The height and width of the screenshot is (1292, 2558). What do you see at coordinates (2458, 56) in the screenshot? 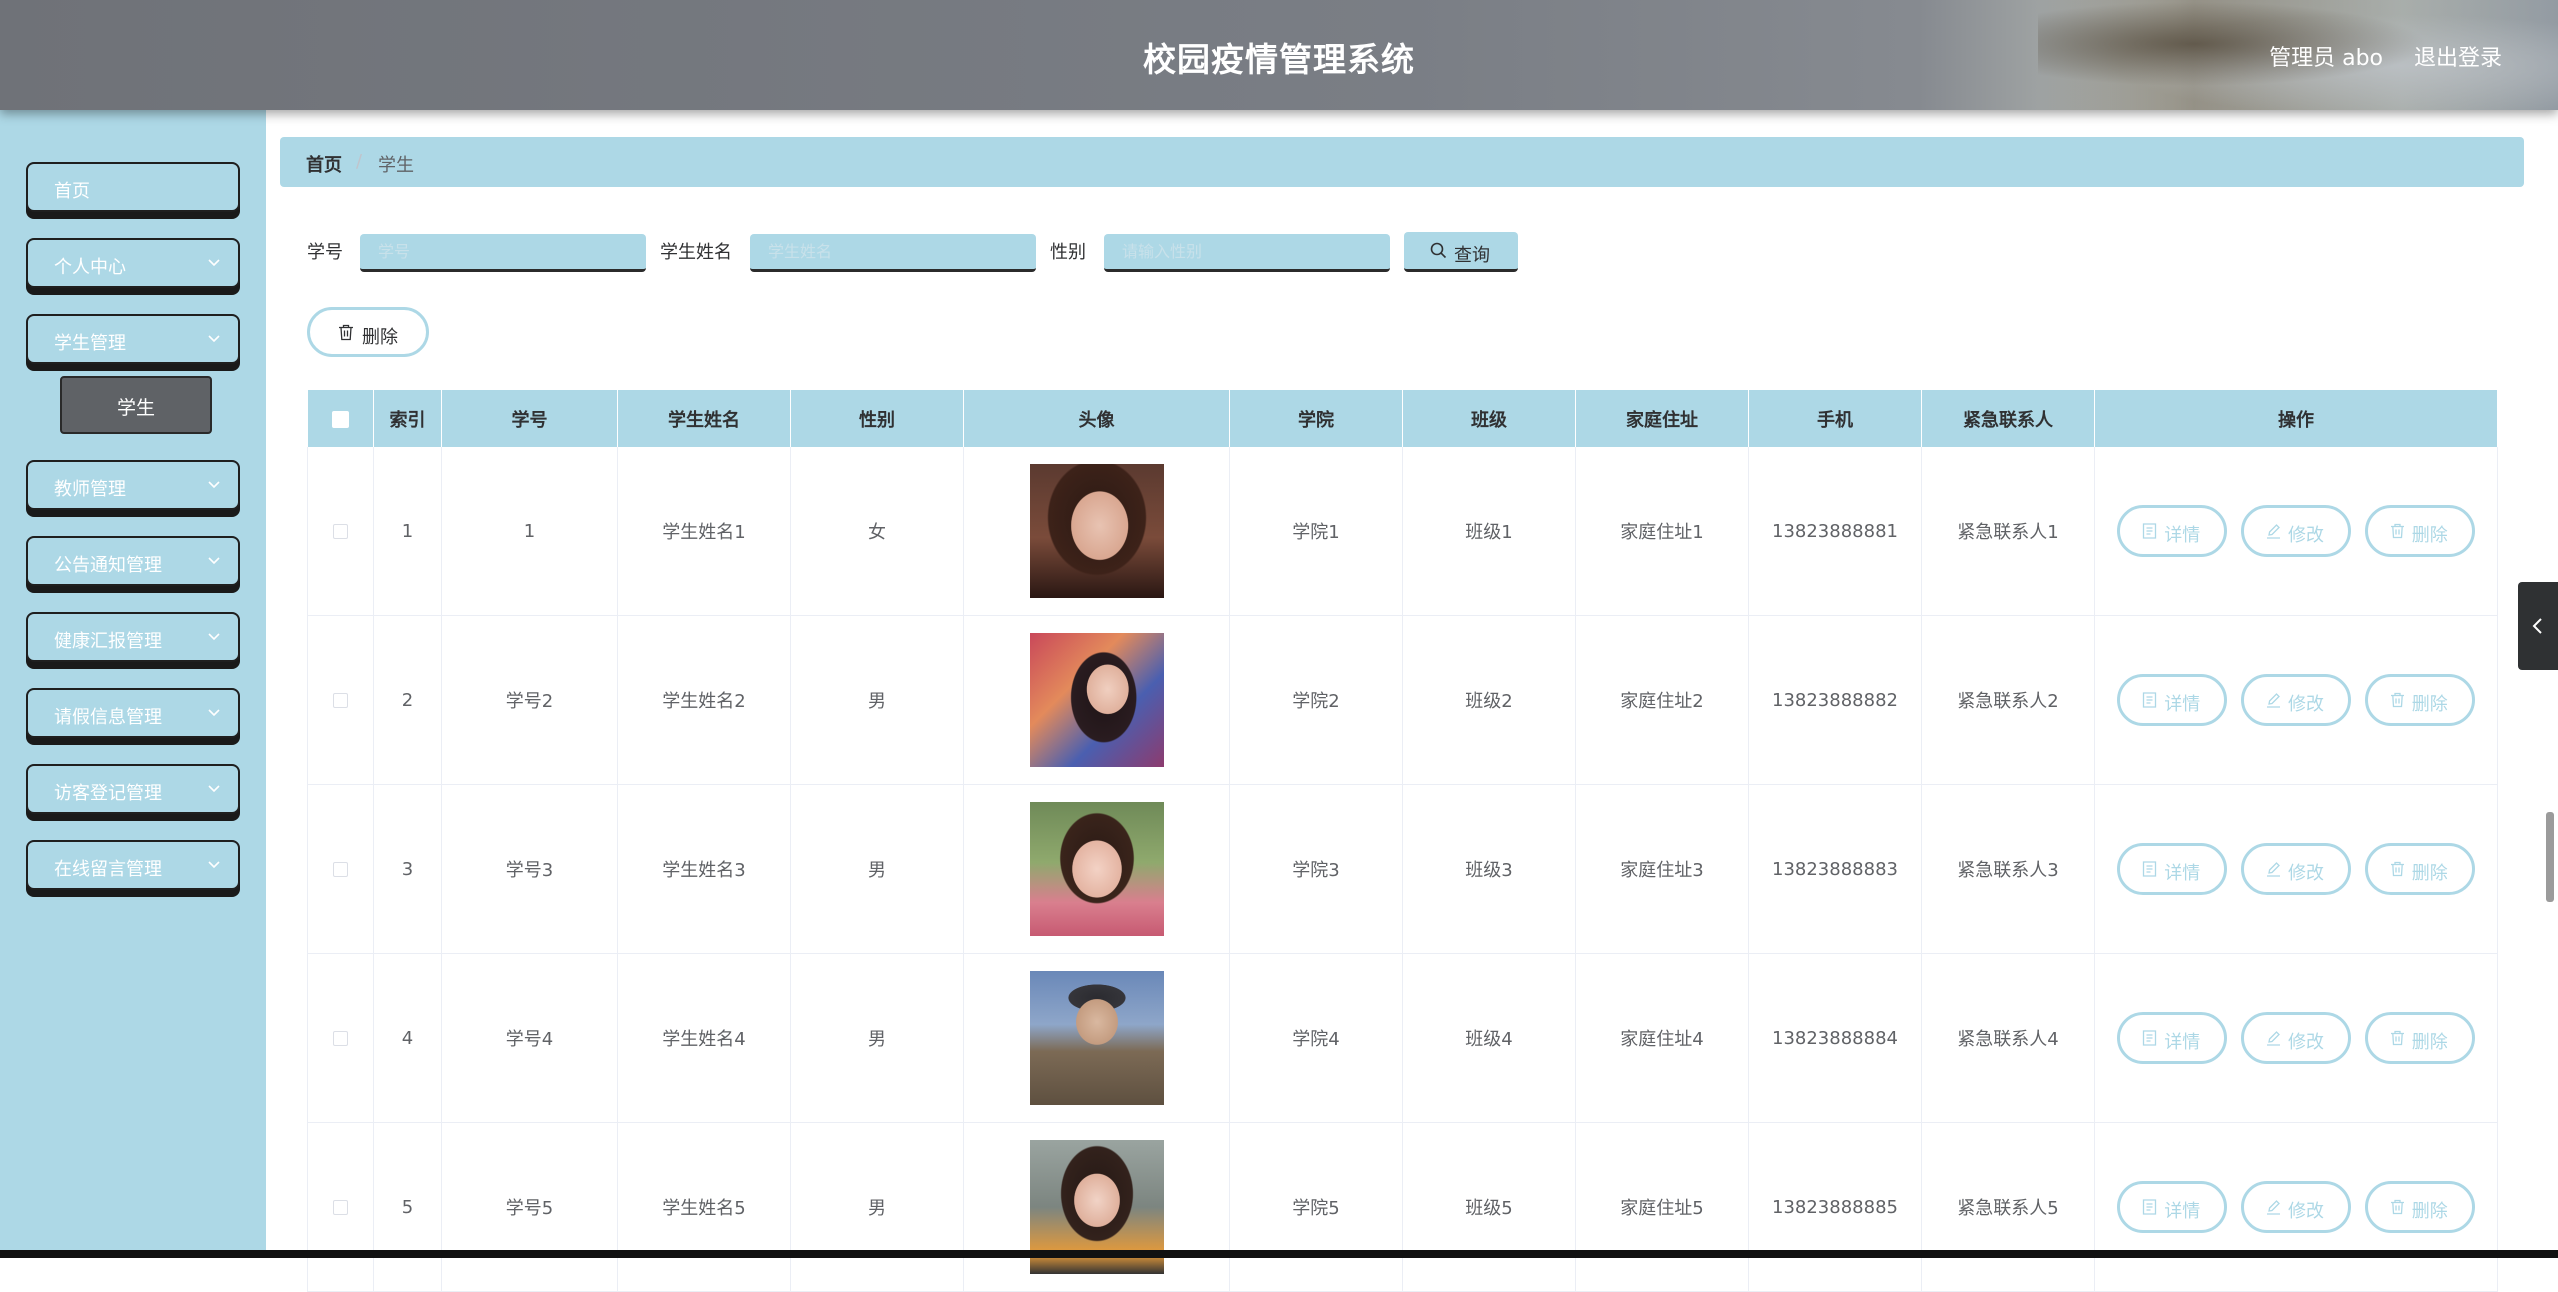
I see `logout-link: 退出登录` at bounding box center [2458, 56].